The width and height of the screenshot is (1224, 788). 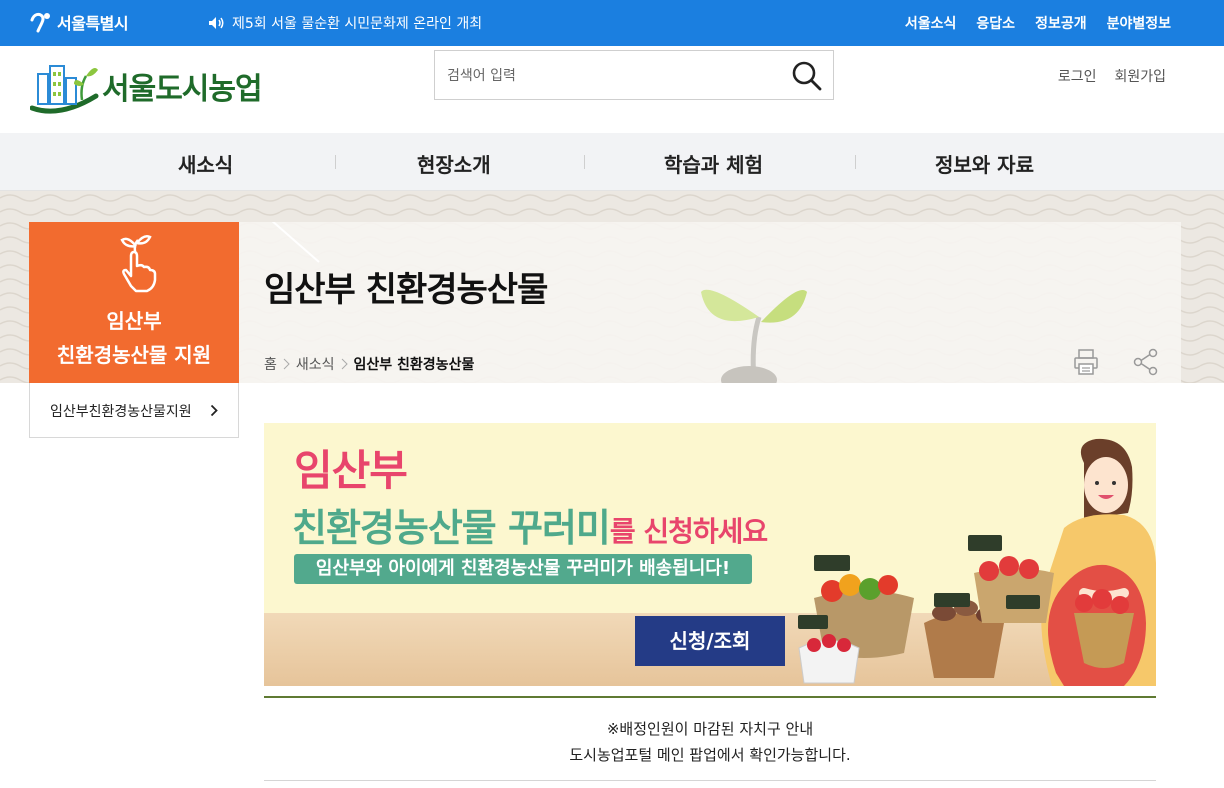 I want to click on banner-heading-2c: 신청하세요, so click(x=701, y=531).